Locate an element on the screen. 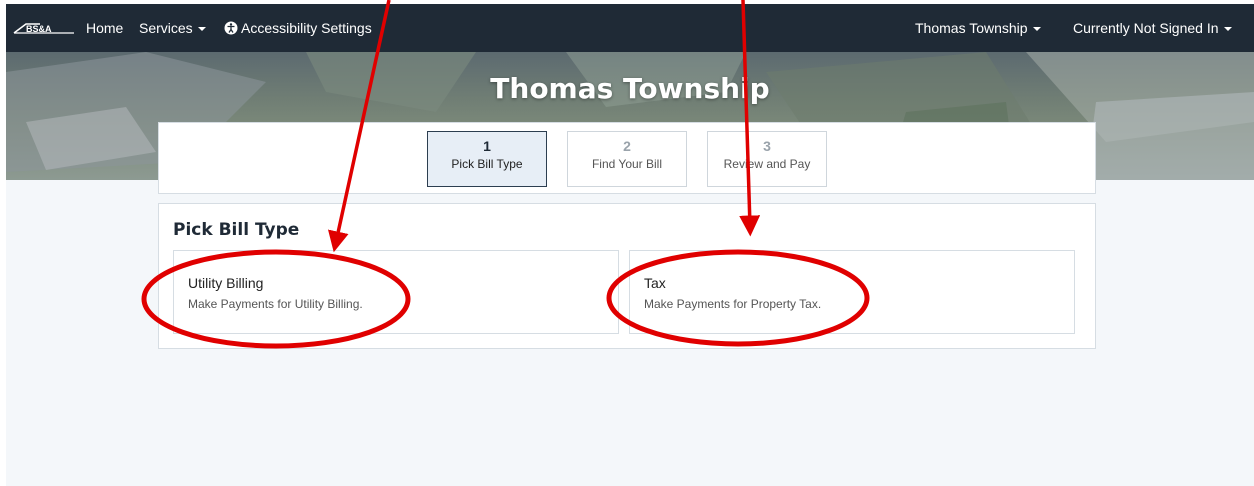  logo-text: BS&A is located at coordinates (39, 29).